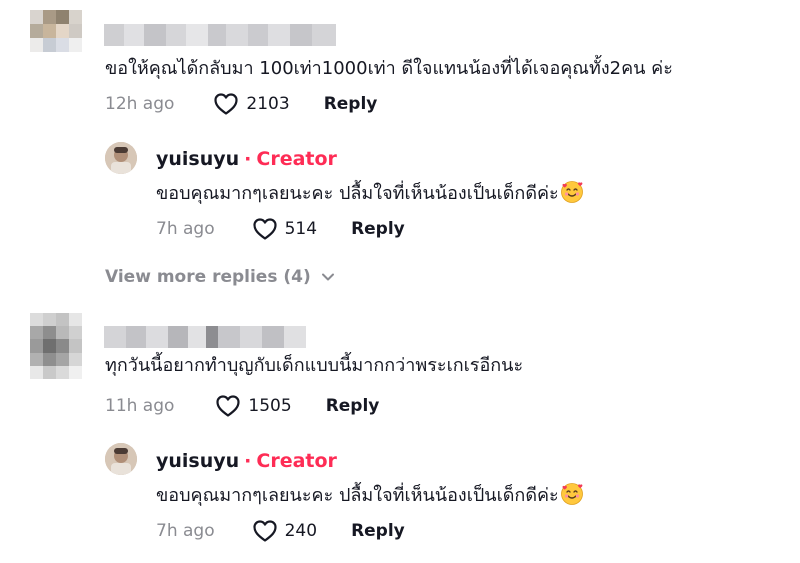 This screenshot has width=800, height=563. I want to click on comment-meta: 12h ago 2103 Reply, so click(241, 104).